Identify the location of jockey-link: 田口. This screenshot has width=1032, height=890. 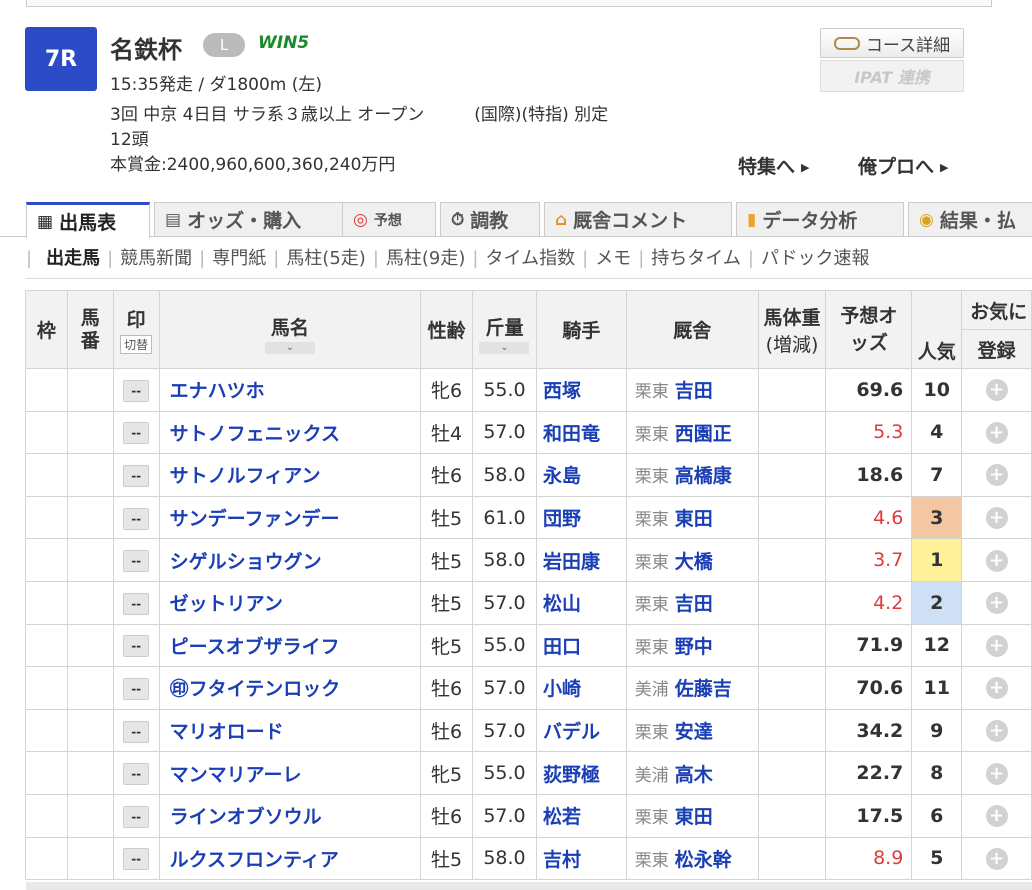
(581, 645).